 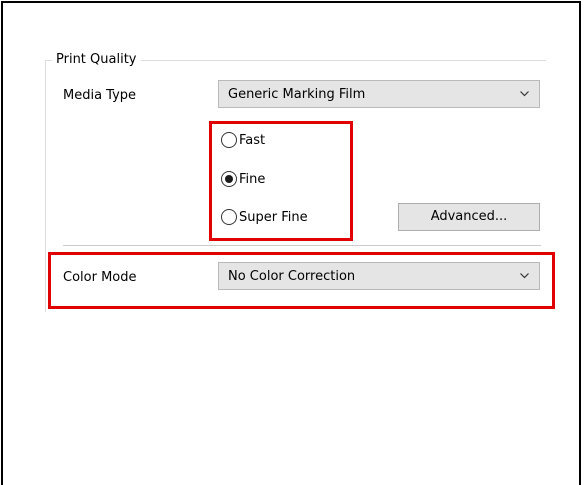 What do you see at coordinates (281, 181) in the screenshot?
I see `highlight-quality-options` at bounding box center [281, 181].